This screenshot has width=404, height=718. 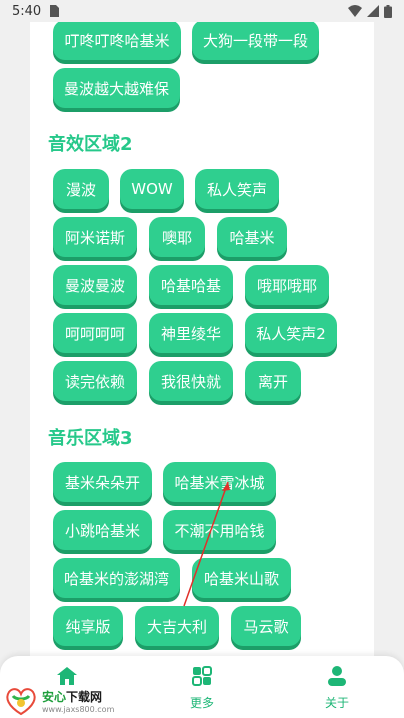 What do you see at coordinates (219, 482) in the screenshot?
I see `music-button: 哈基米雪冰城` at bounding box center [219, 482].